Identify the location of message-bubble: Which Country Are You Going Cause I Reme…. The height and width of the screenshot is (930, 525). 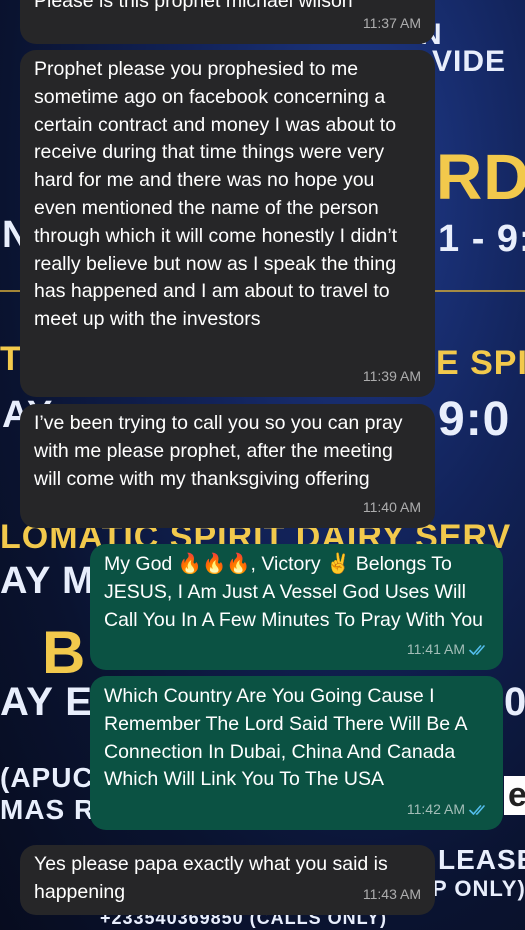
(296, 753).